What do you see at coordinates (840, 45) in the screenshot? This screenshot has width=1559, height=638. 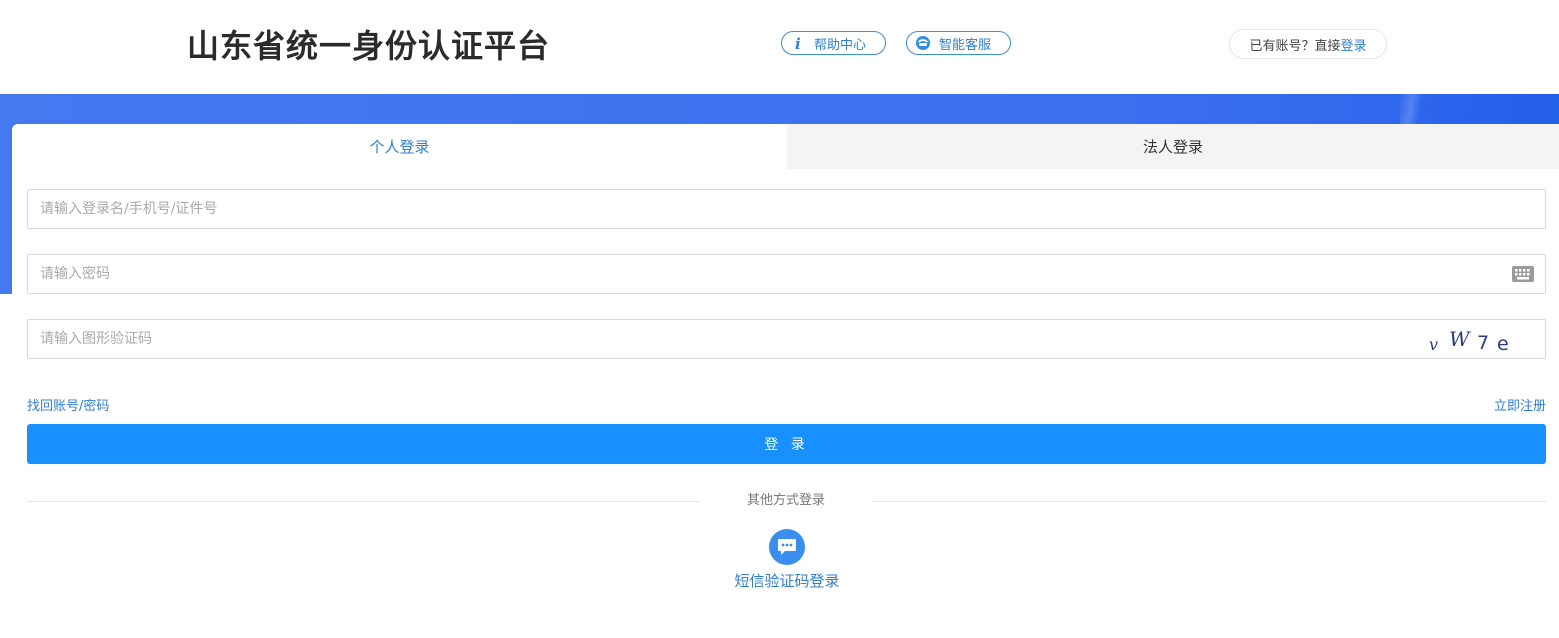 I see `help-center-label: 帮助中心` at bounding box center [840, 45].